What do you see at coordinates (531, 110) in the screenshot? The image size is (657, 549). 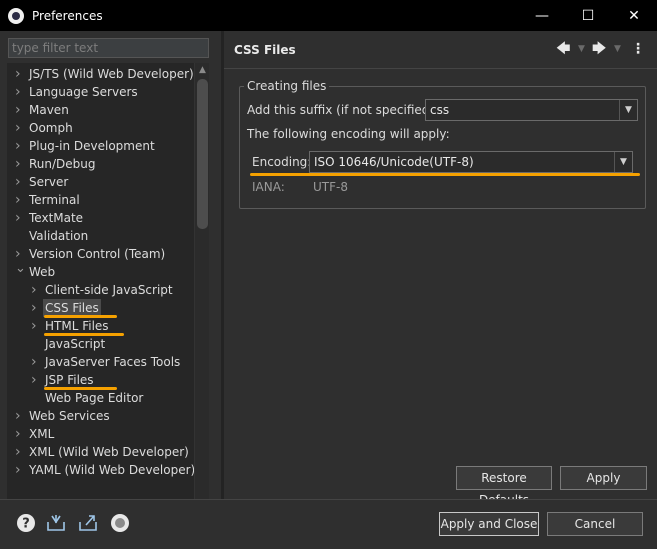 I see `suffix-combo: css ▼` at bounding box center [531, 110].